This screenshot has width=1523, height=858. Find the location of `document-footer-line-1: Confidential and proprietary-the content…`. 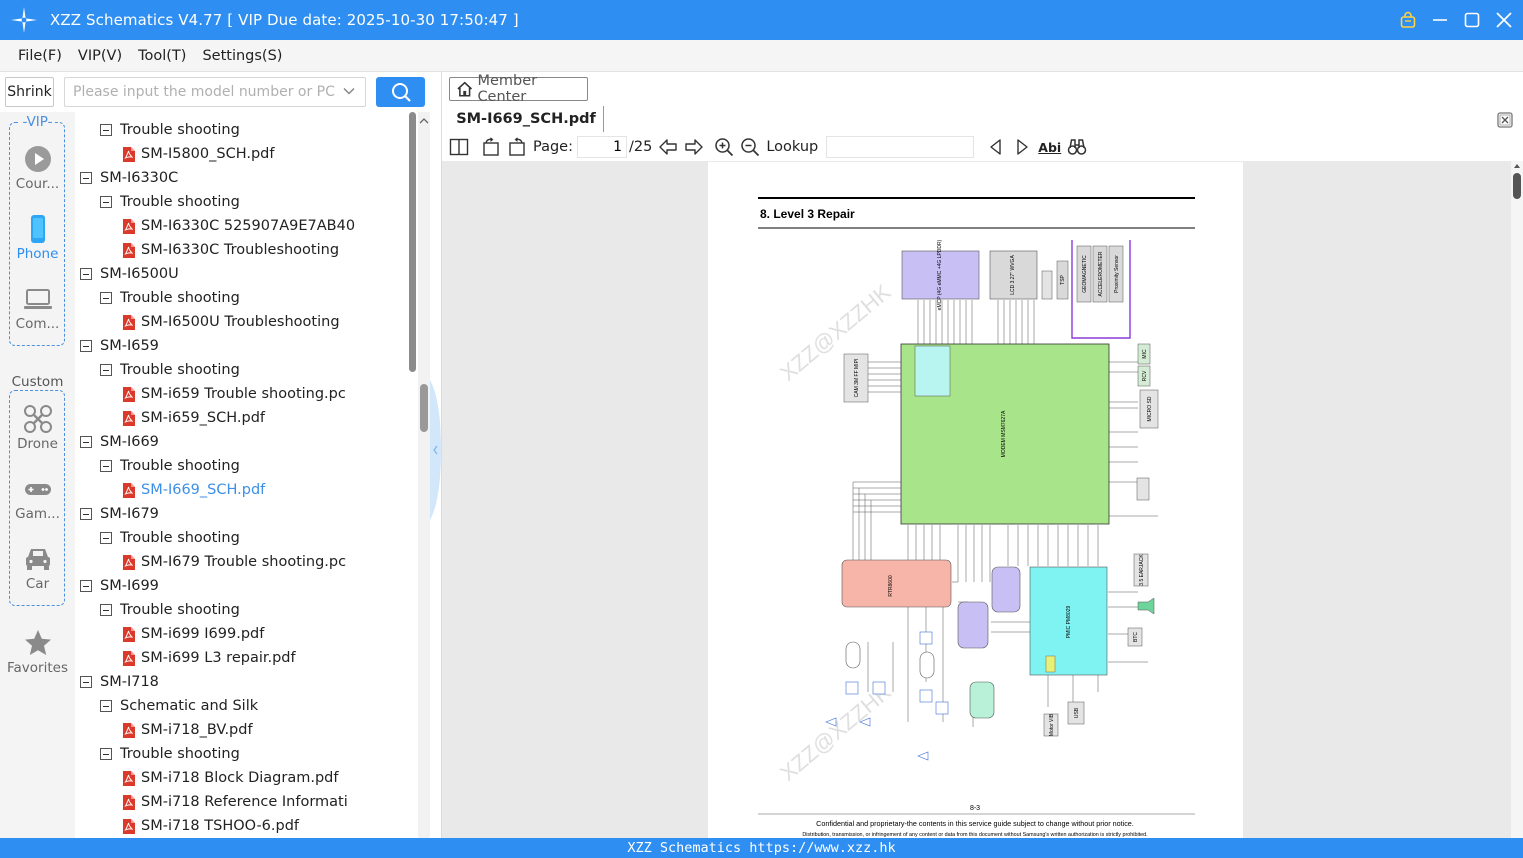

document-footer-line-1: Confidential and proprietary-the content… is located at coordinates (975, 823).